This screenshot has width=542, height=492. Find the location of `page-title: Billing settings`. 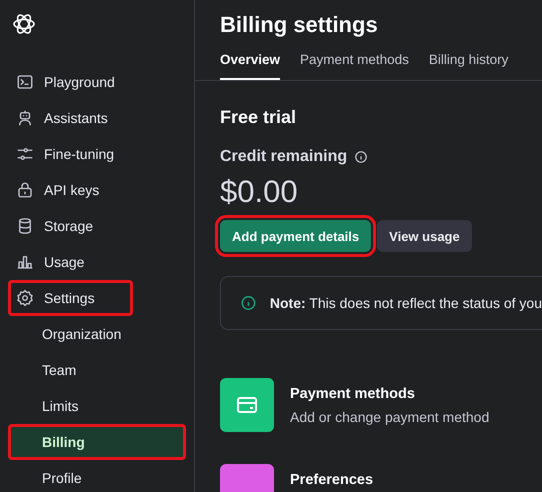

page-title: Billing settings is located at coordinates (299, 25).